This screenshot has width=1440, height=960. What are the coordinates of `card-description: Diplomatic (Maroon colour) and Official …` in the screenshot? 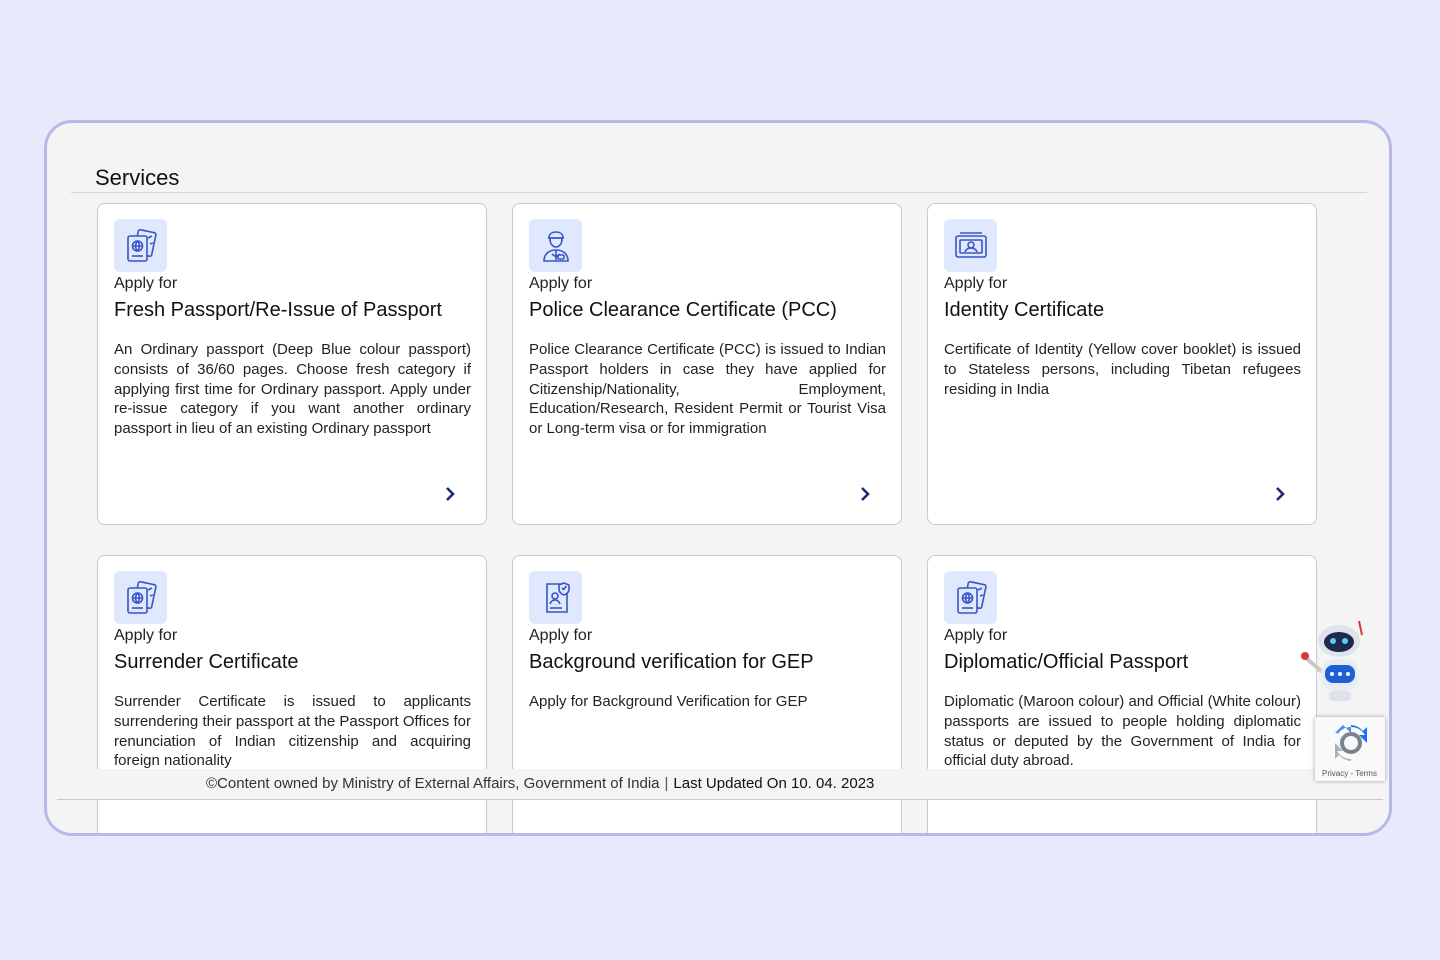 It's located at (1122, 731).